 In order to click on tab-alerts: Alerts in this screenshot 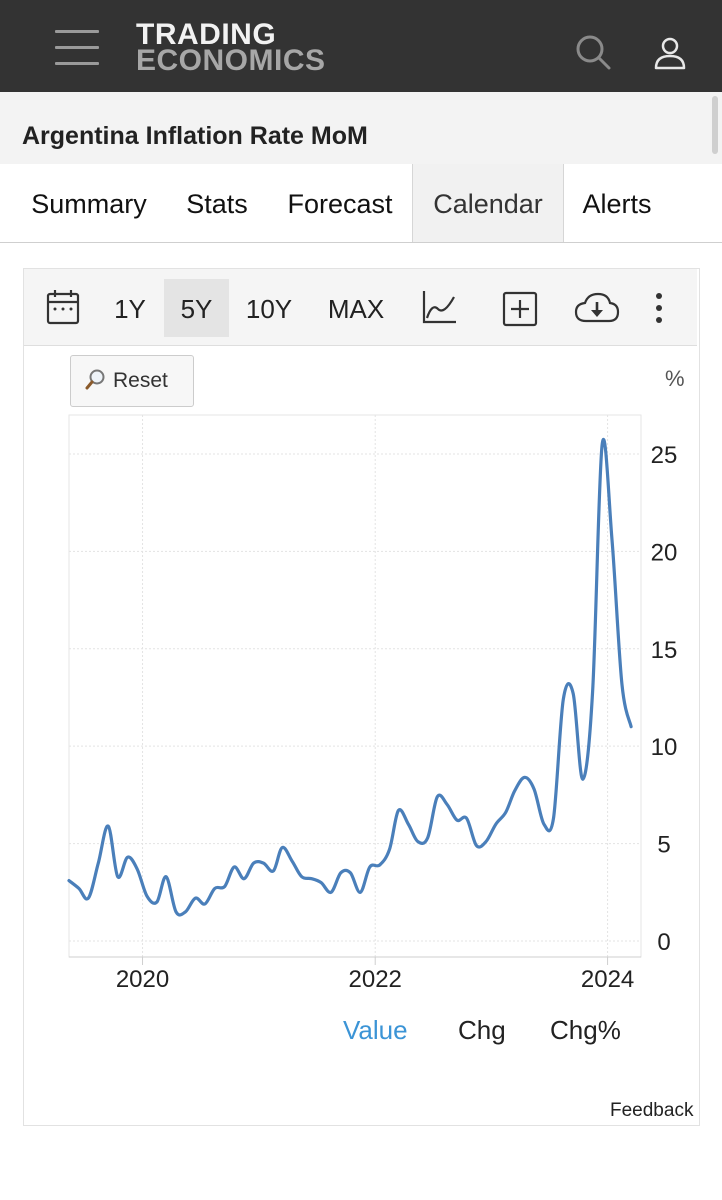, I will do `click(617, 203)`.